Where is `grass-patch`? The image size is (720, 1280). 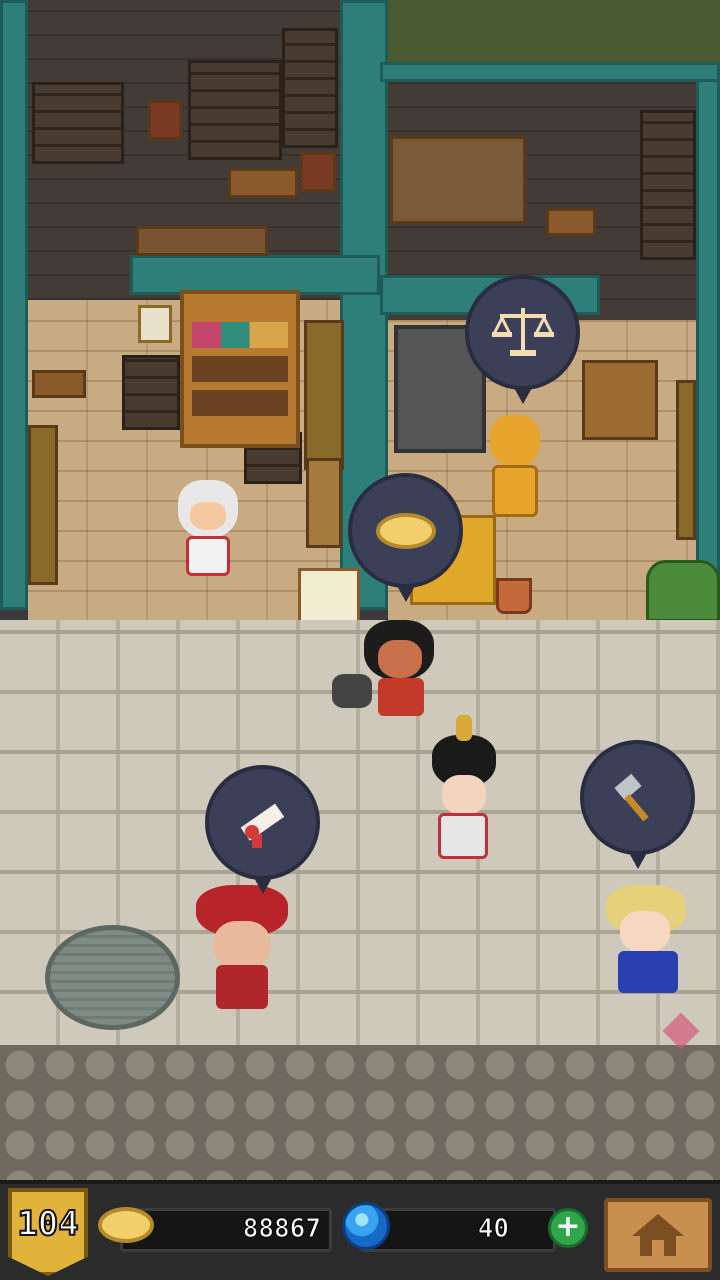 grass-patch is located at coordinates (550, 35).